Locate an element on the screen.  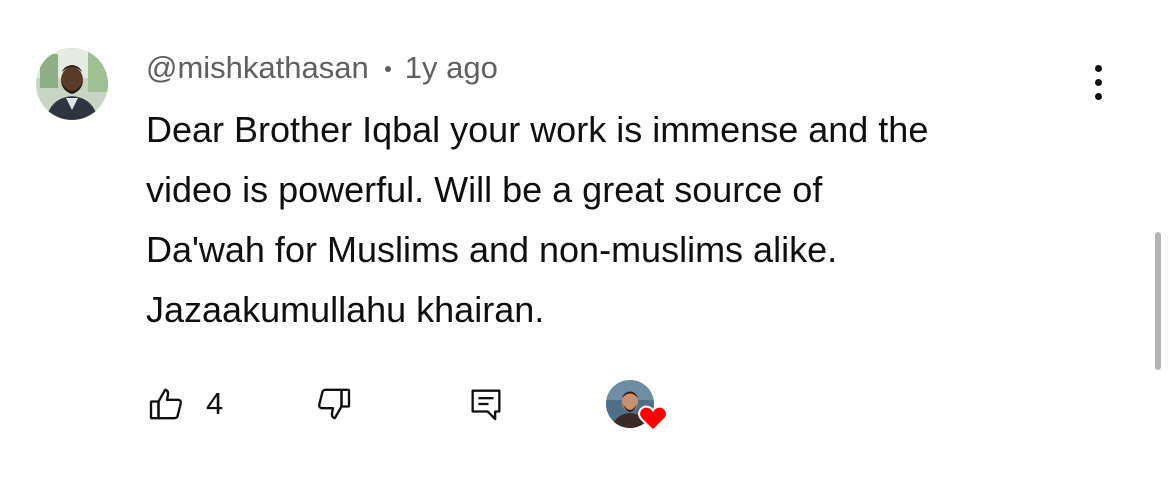
dislike-button is located at coordinates (334, 404).